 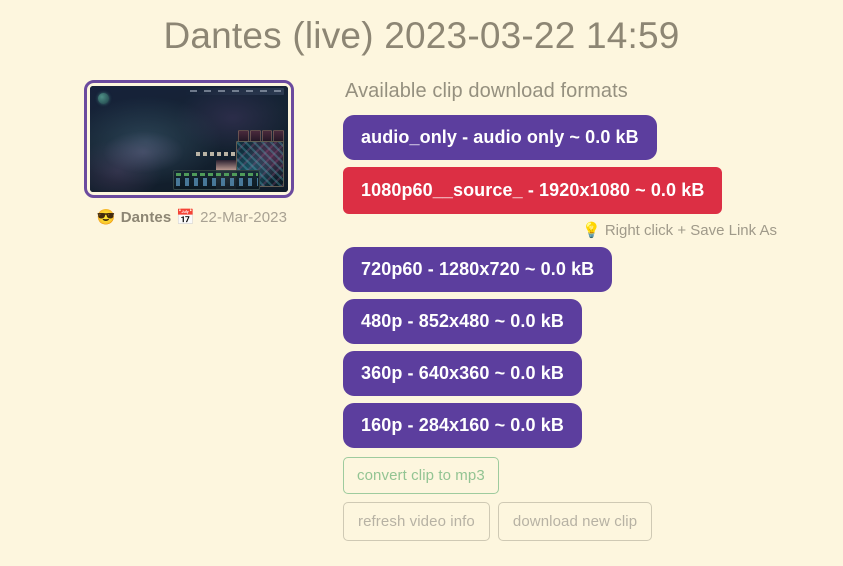 I want to click on uploader-name: Dantes, so click(x=146, y=218).